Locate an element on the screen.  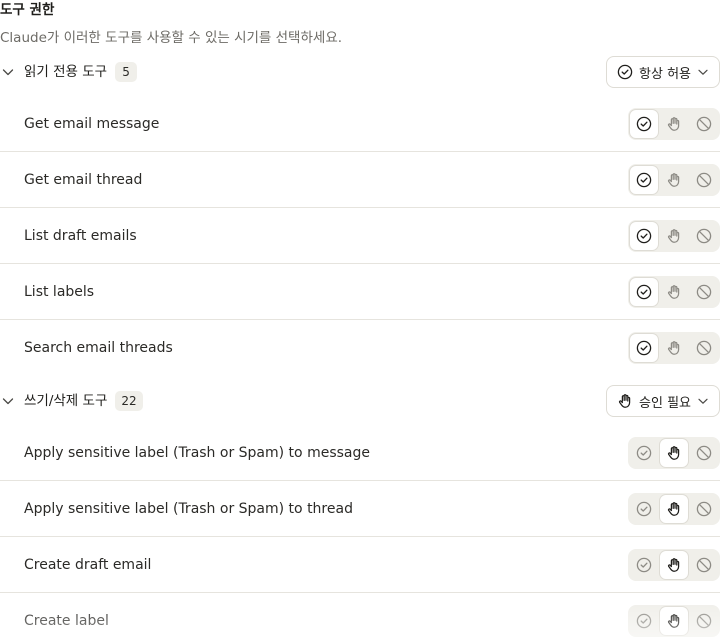
tool-name: Create label is located at coordinates (66, 621).